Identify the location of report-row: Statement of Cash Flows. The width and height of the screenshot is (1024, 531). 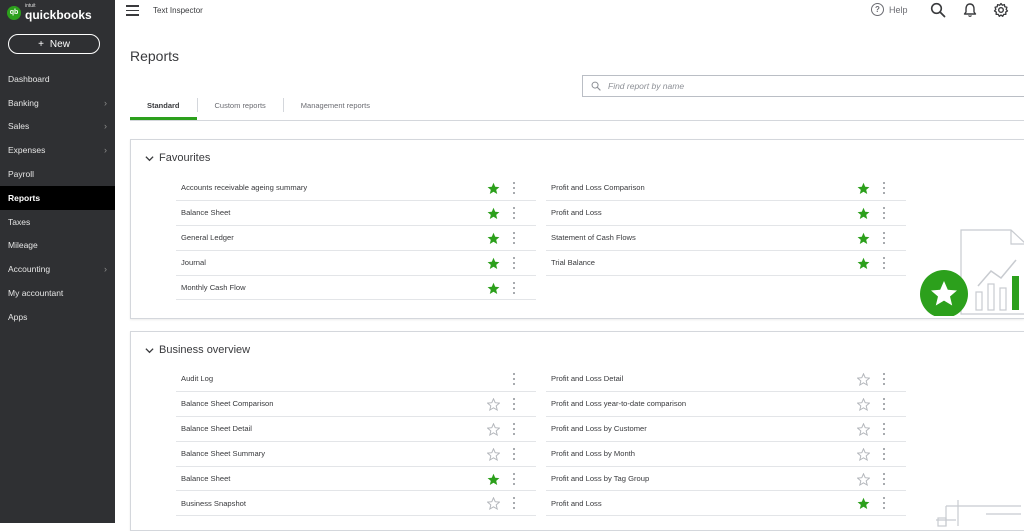
(726, 238).